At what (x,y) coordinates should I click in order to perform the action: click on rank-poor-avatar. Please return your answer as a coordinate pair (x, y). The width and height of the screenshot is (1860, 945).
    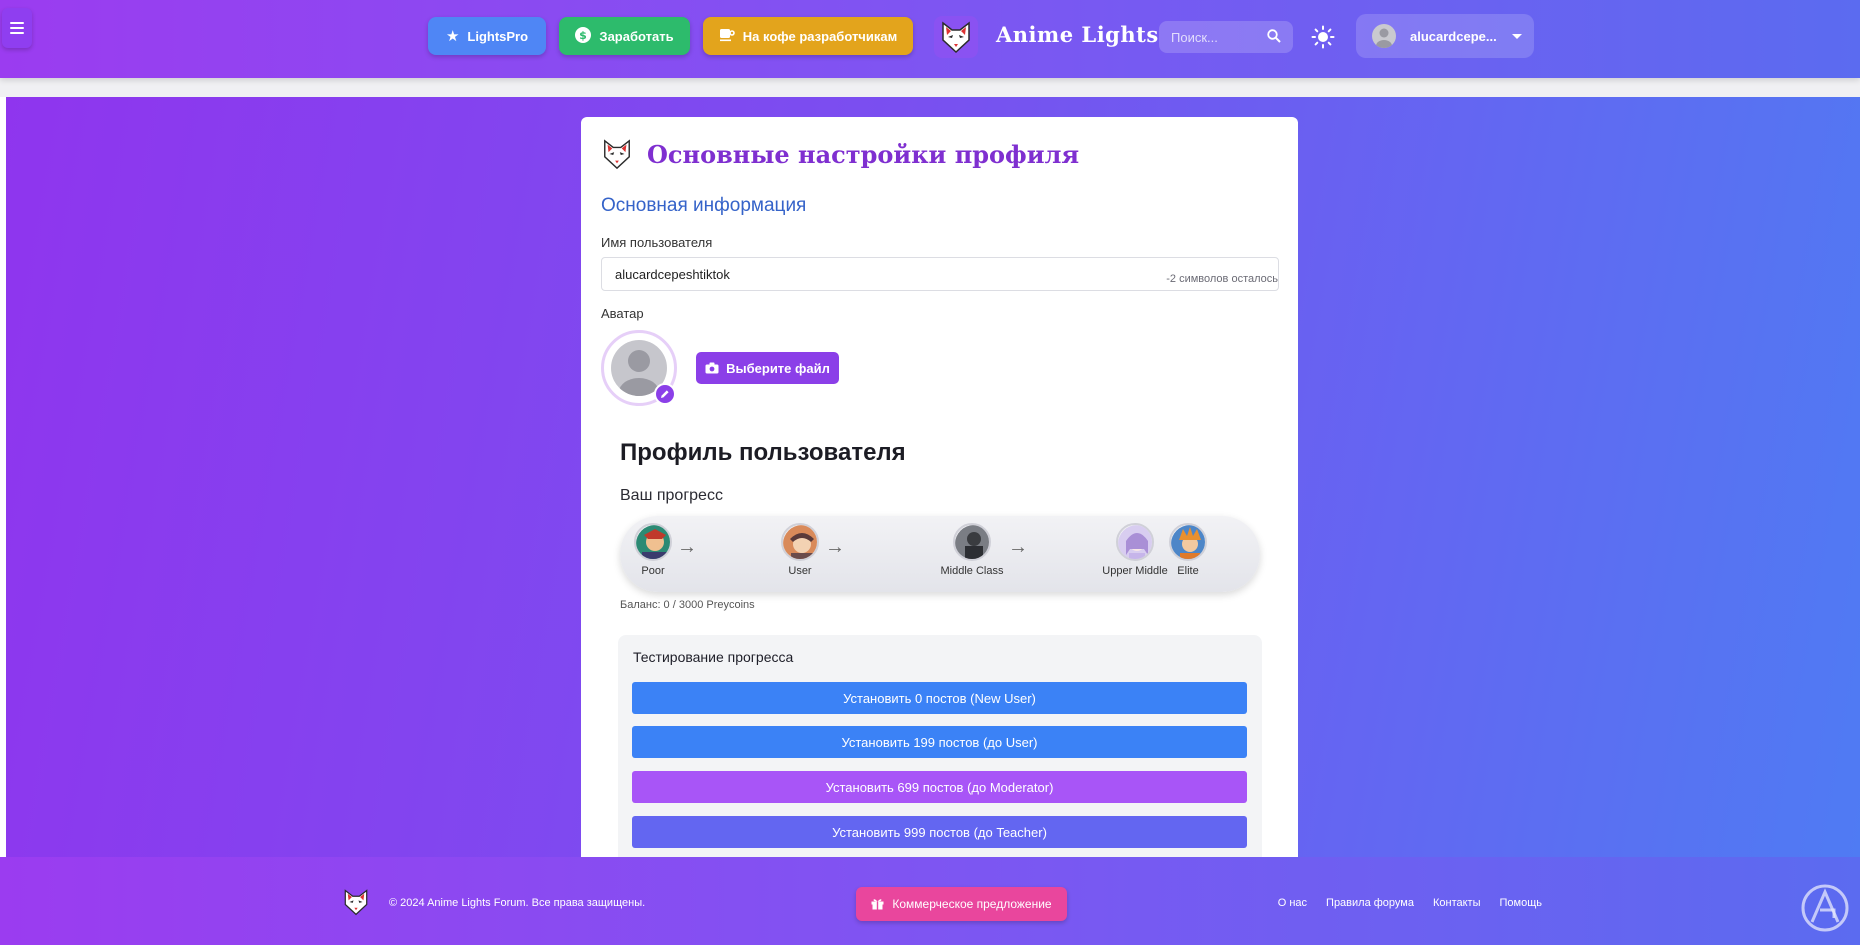
    Looking at the image, I should click on (653, 542).